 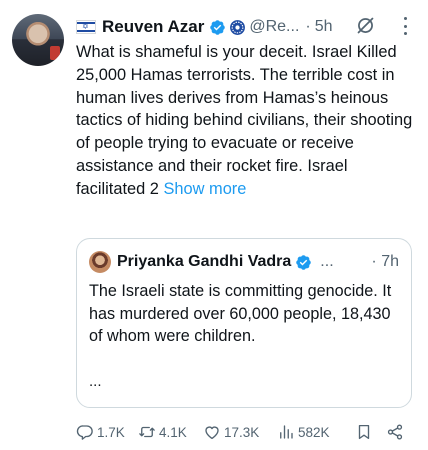 I want to click on repost-count: 4.1K, so click(x=173, y=432).